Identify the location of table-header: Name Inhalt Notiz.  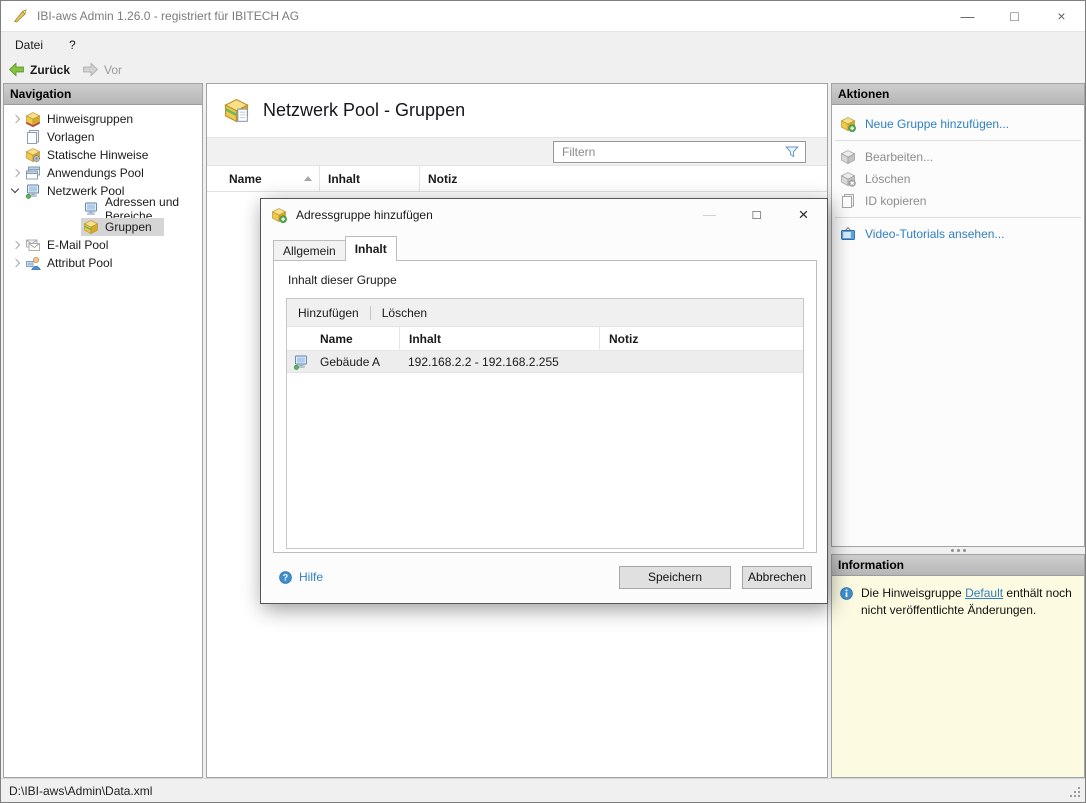
(517, 179).